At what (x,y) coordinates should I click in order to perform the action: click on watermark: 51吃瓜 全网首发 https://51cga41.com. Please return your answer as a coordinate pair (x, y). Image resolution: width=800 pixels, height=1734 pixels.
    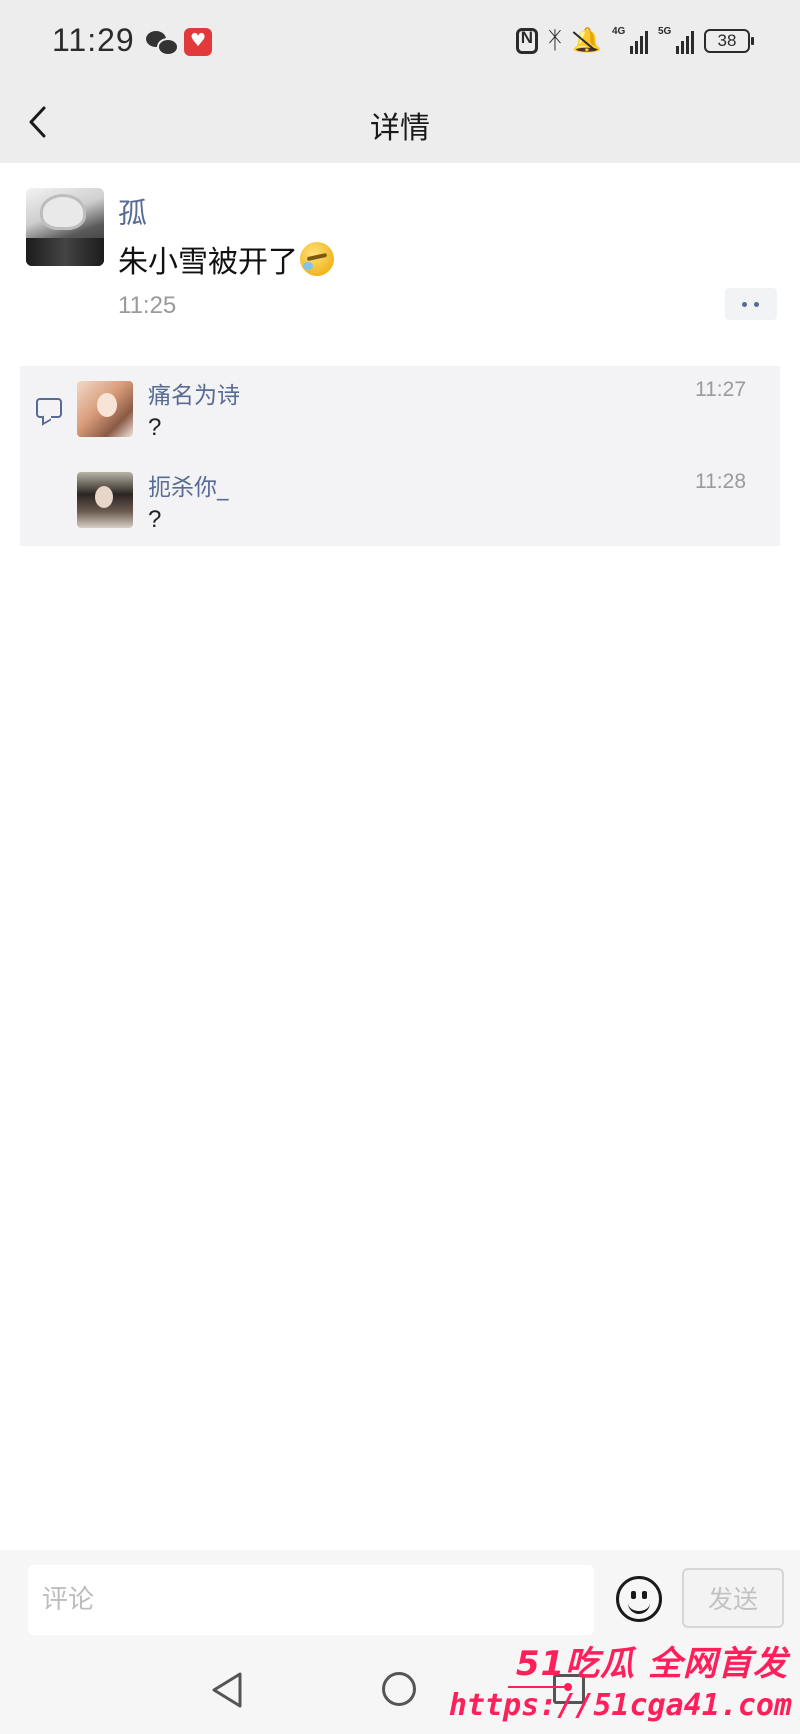
    Looking at the image, I should click on (624, 1685).